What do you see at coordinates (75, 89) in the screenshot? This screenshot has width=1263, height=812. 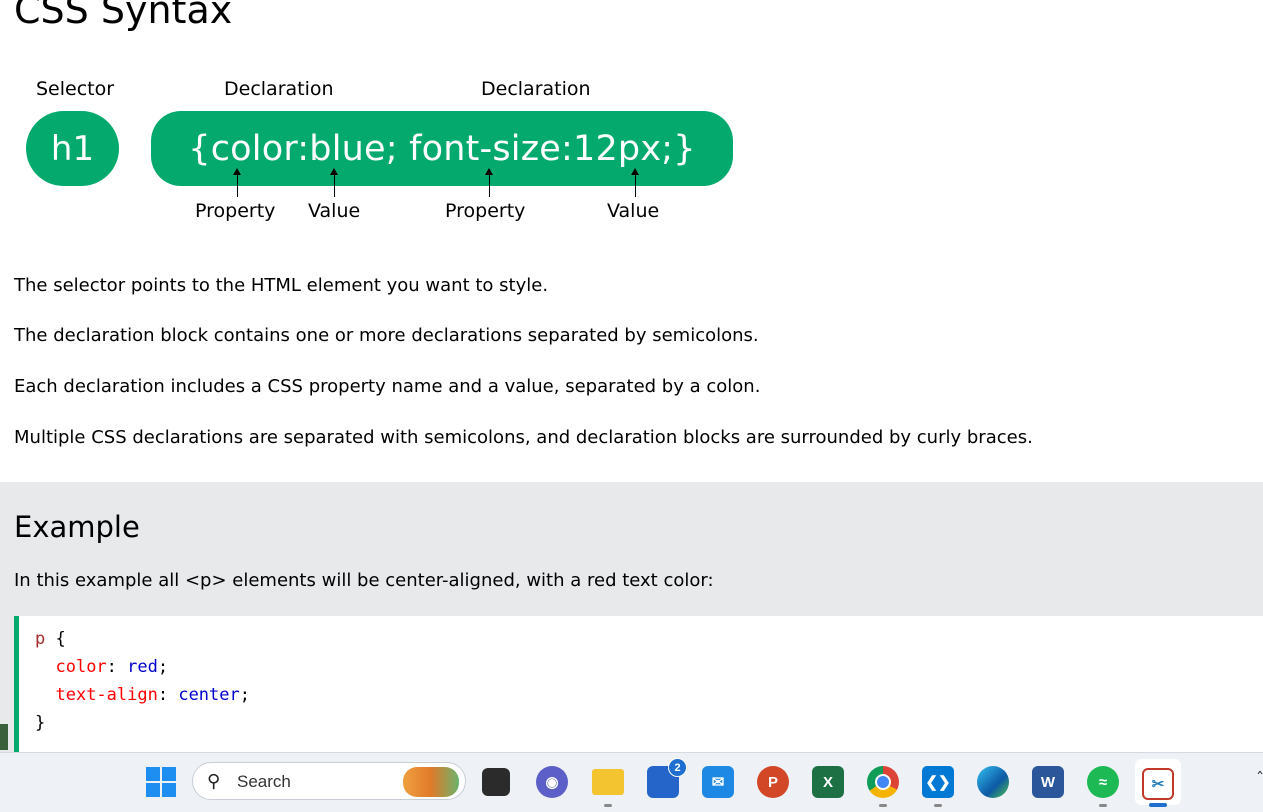 I see `selector-label: Selector` at bounding box center [75, 89].